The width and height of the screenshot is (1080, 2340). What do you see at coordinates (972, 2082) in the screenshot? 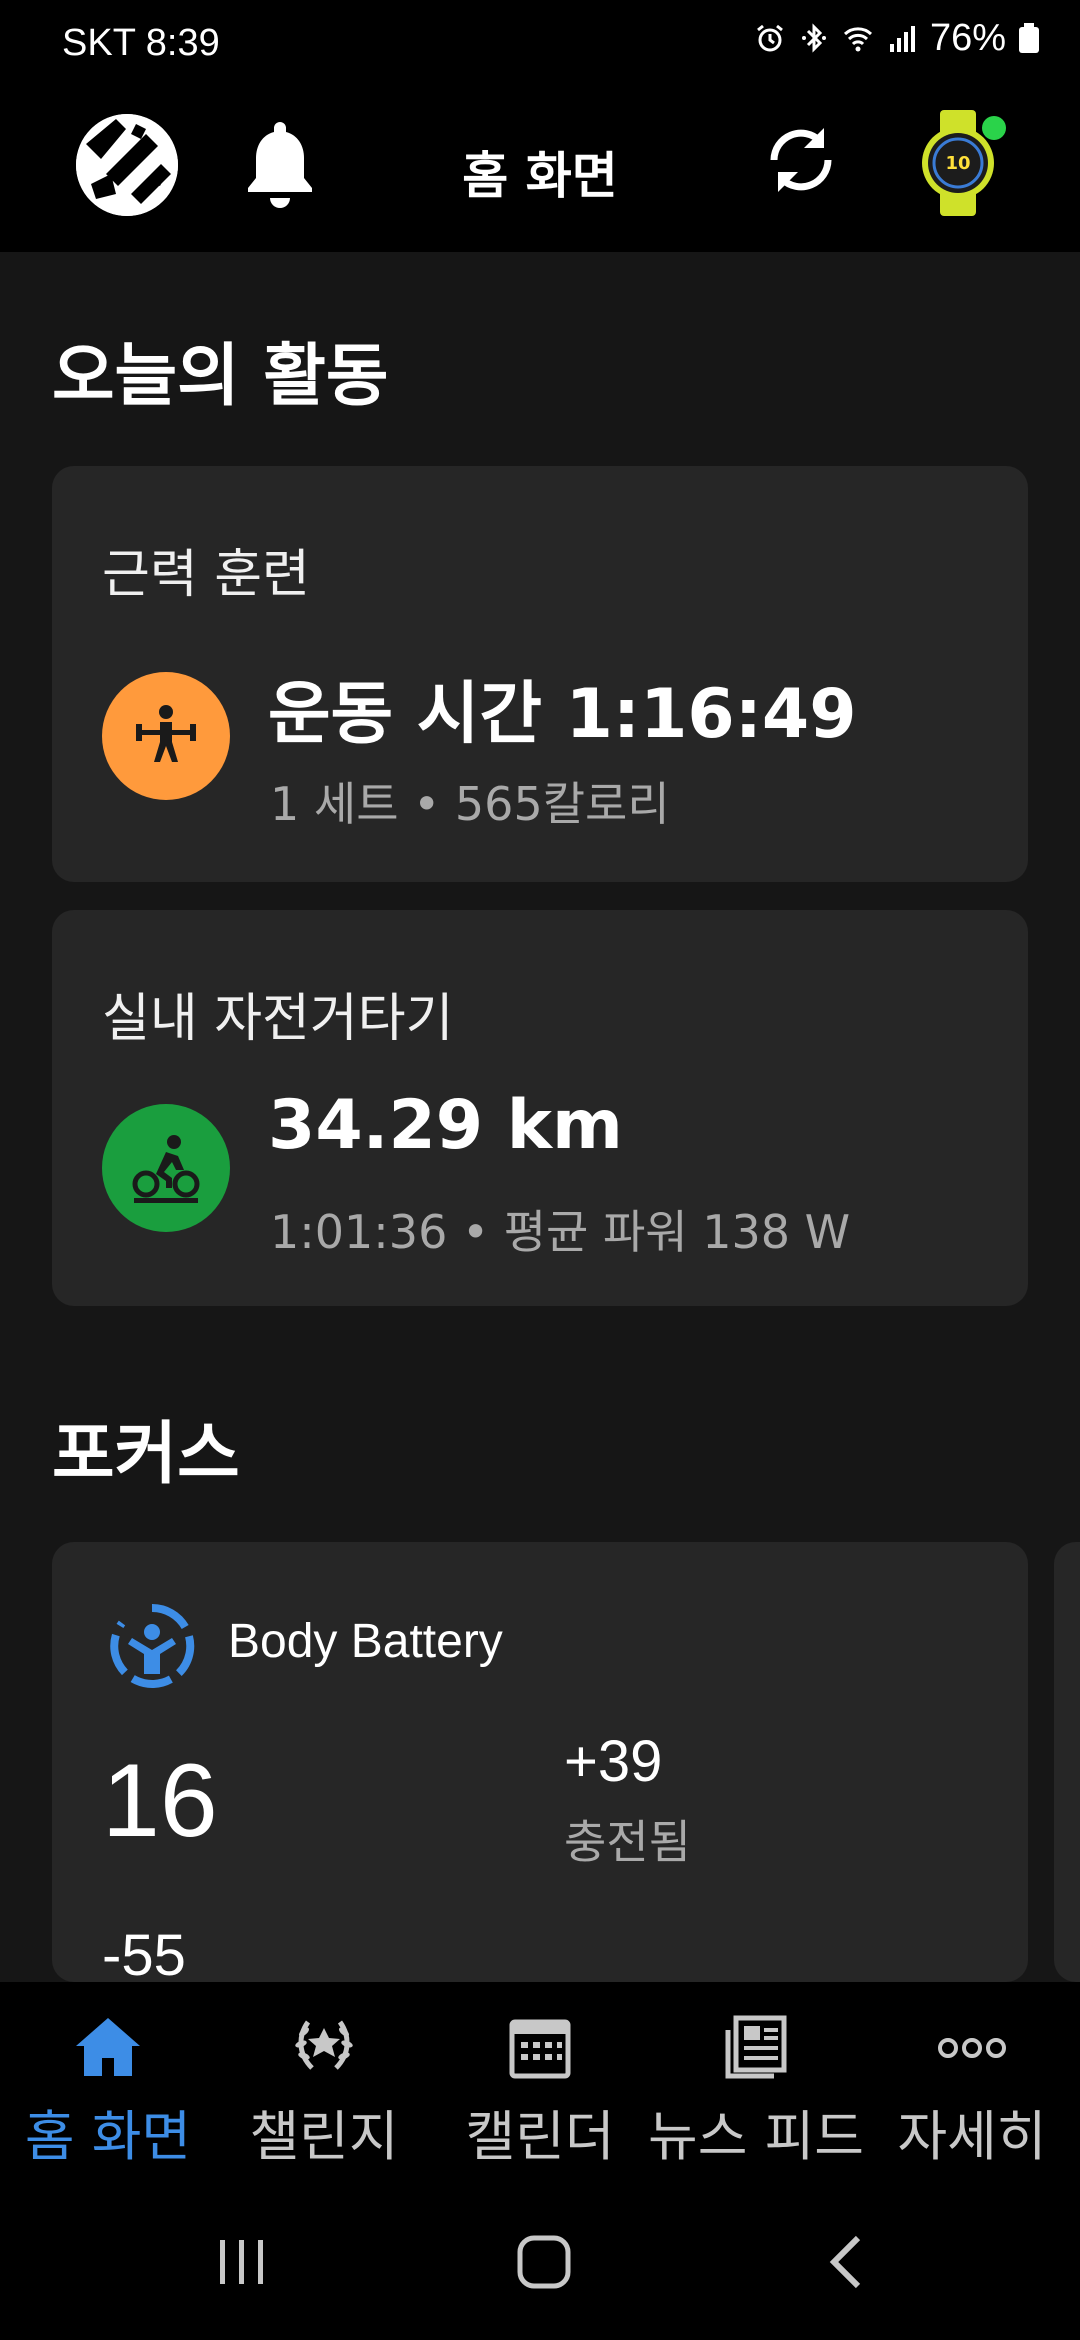
I see `nav-item-more: 자세히` at bounding box center [972, 2082].